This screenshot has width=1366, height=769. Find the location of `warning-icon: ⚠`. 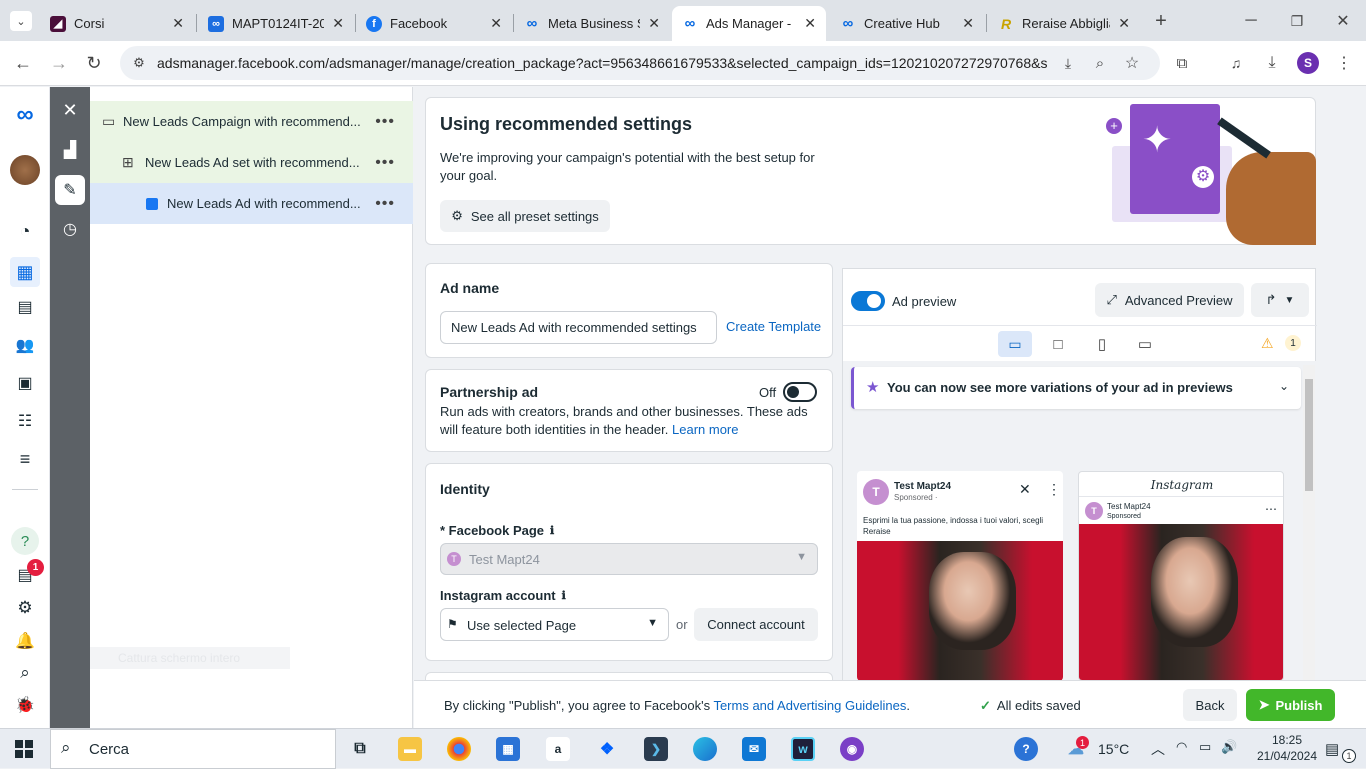

warning-icon: ⚠ is located at coordinates (1267, 343).